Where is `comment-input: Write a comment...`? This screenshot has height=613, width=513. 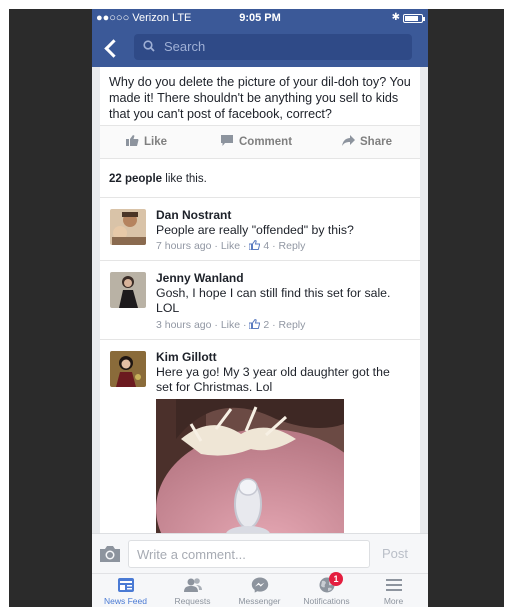
comment-input: Write a comment... is located at coordinates (249, 554).